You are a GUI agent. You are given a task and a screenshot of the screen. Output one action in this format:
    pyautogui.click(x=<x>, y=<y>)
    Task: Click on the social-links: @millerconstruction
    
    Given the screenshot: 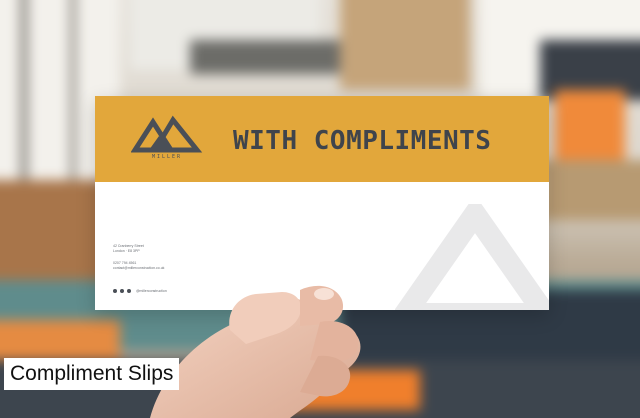 What is the action you would take?
    pyautogui.click(x=140, y=291)
    